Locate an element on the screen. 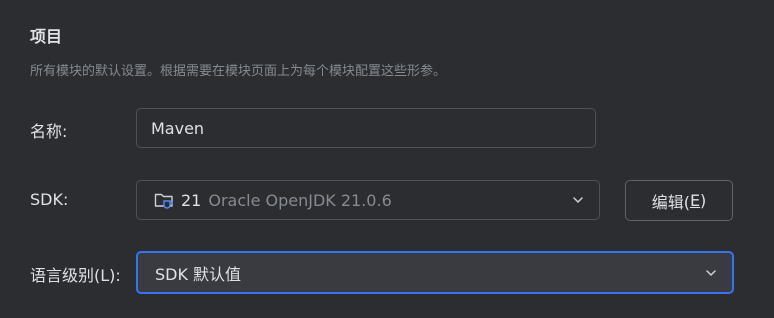  edit-button-prefix: 编辑( is located at coordinates (670, 202).